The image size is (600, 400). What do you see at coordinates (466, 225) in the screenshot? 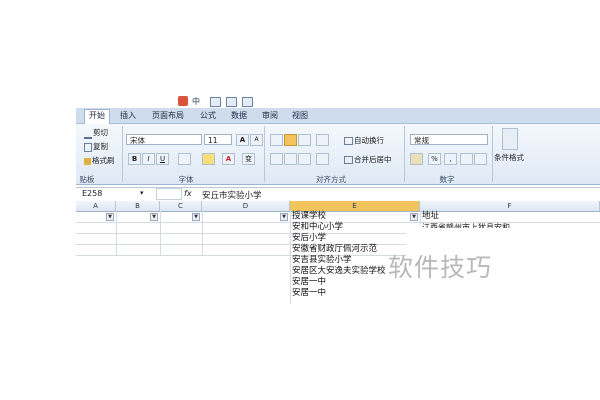
I see `table-row: 江西省赣州市上犹县安和` at bounding box center [466, 225].